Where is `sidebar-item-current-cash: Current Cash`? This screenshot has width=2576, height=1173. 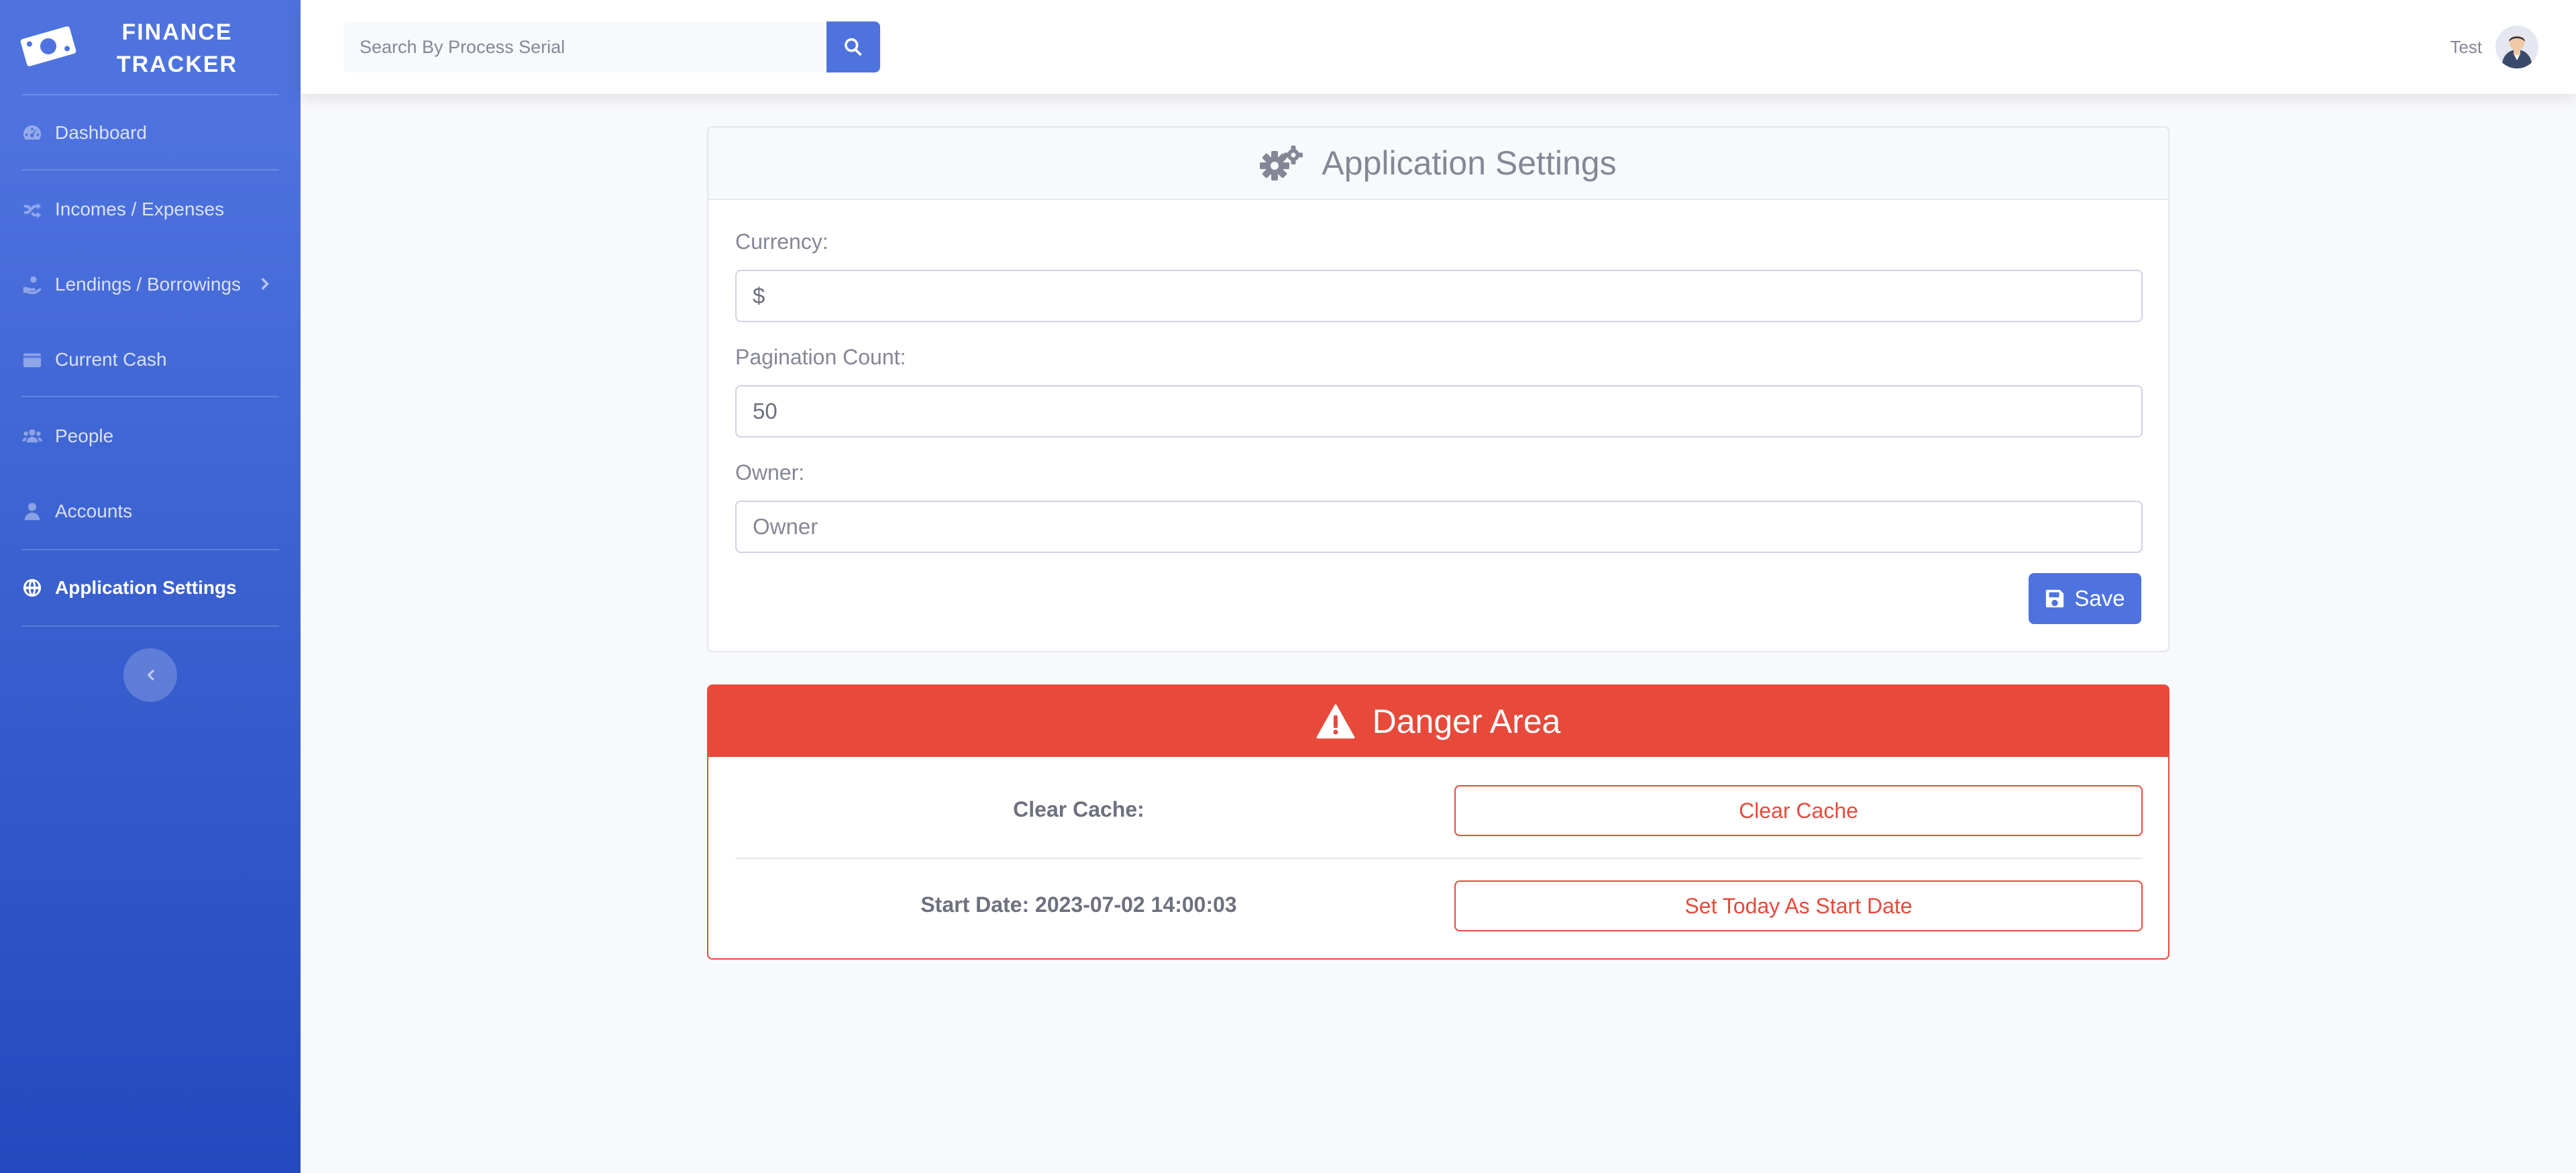 sidebar-item-current-cash: Current Cash is located at coordinates (150, 360).